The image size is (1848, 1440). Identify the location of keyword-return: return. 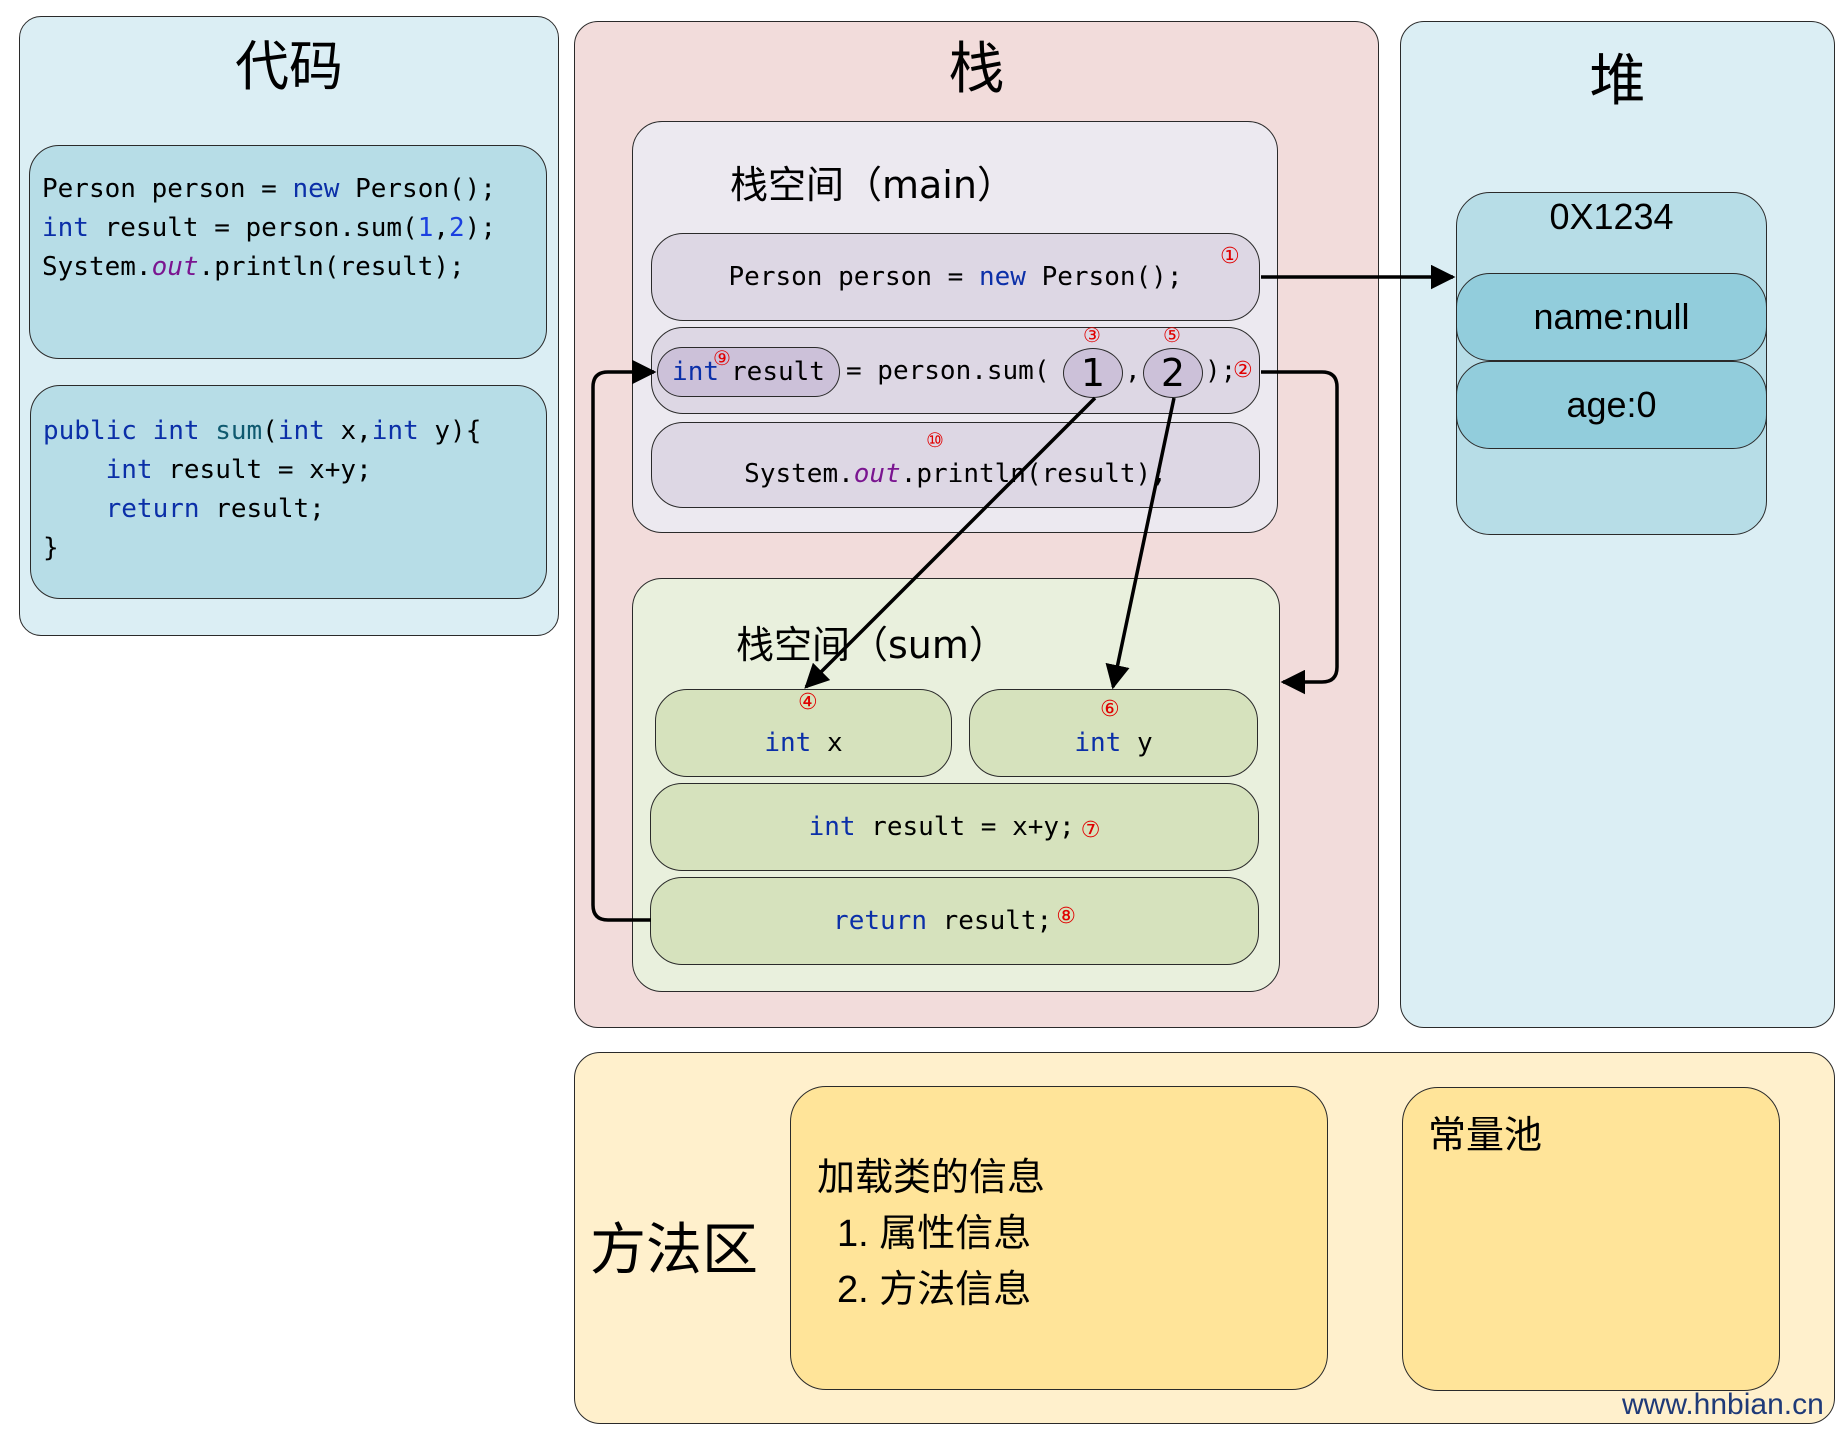
(880, 921).